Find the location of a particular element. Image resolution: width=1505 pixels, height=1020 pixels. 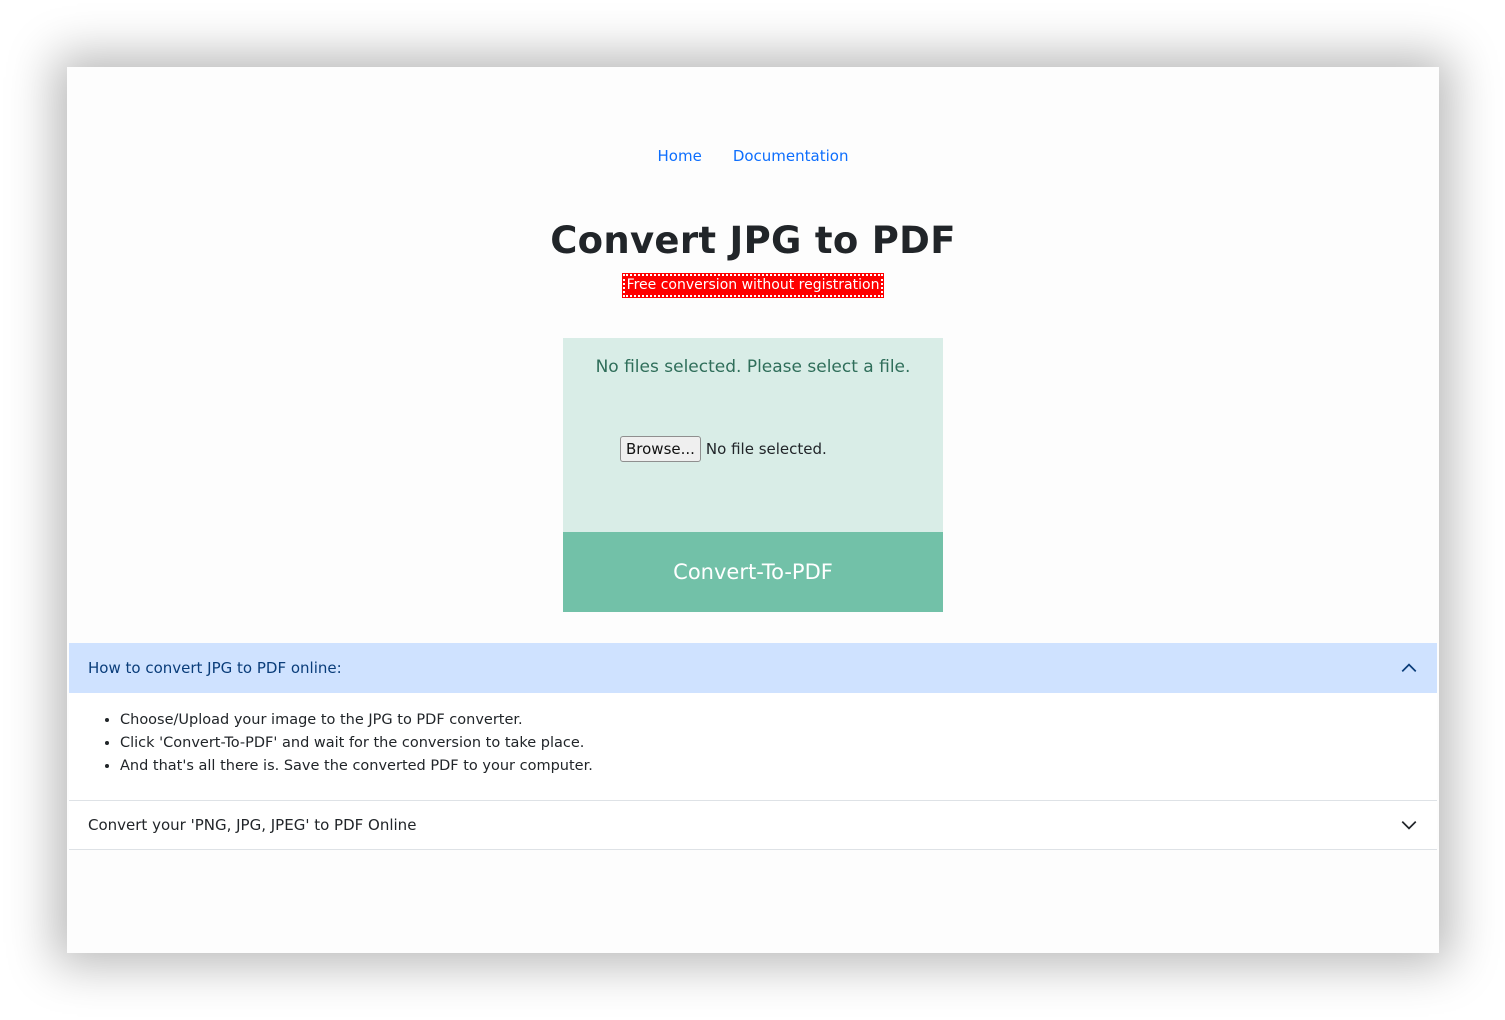

free-conversion-badge: Free conversion without registration is located at coordinates (753, 285).